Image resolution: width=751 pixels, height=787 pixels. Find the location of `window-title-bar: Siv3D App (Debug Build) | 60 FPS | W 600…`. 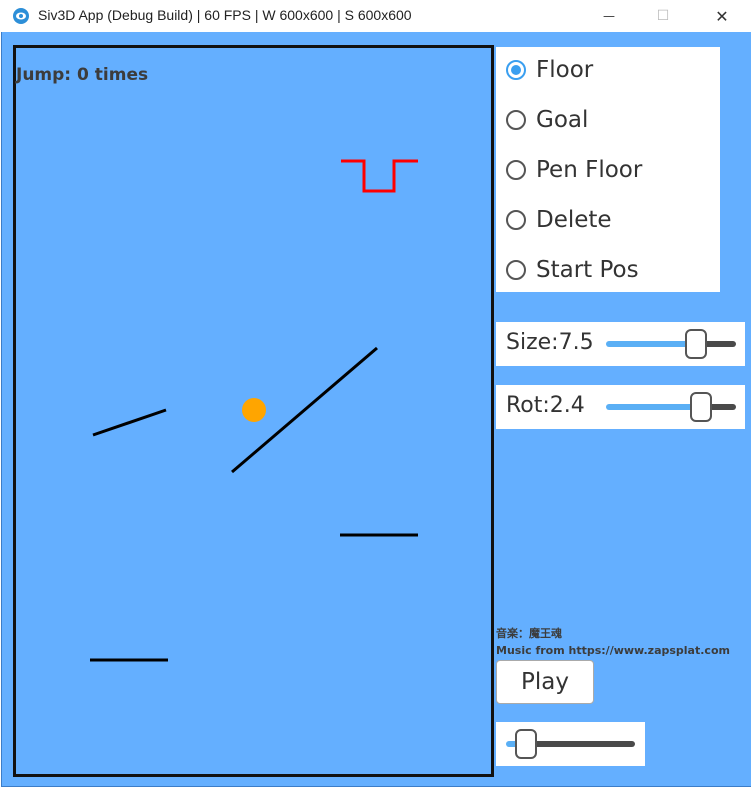

window-title-bar: Siv3D App (Debug Build) | 60 FPS | W 600… is located at coordinates (375, 16).